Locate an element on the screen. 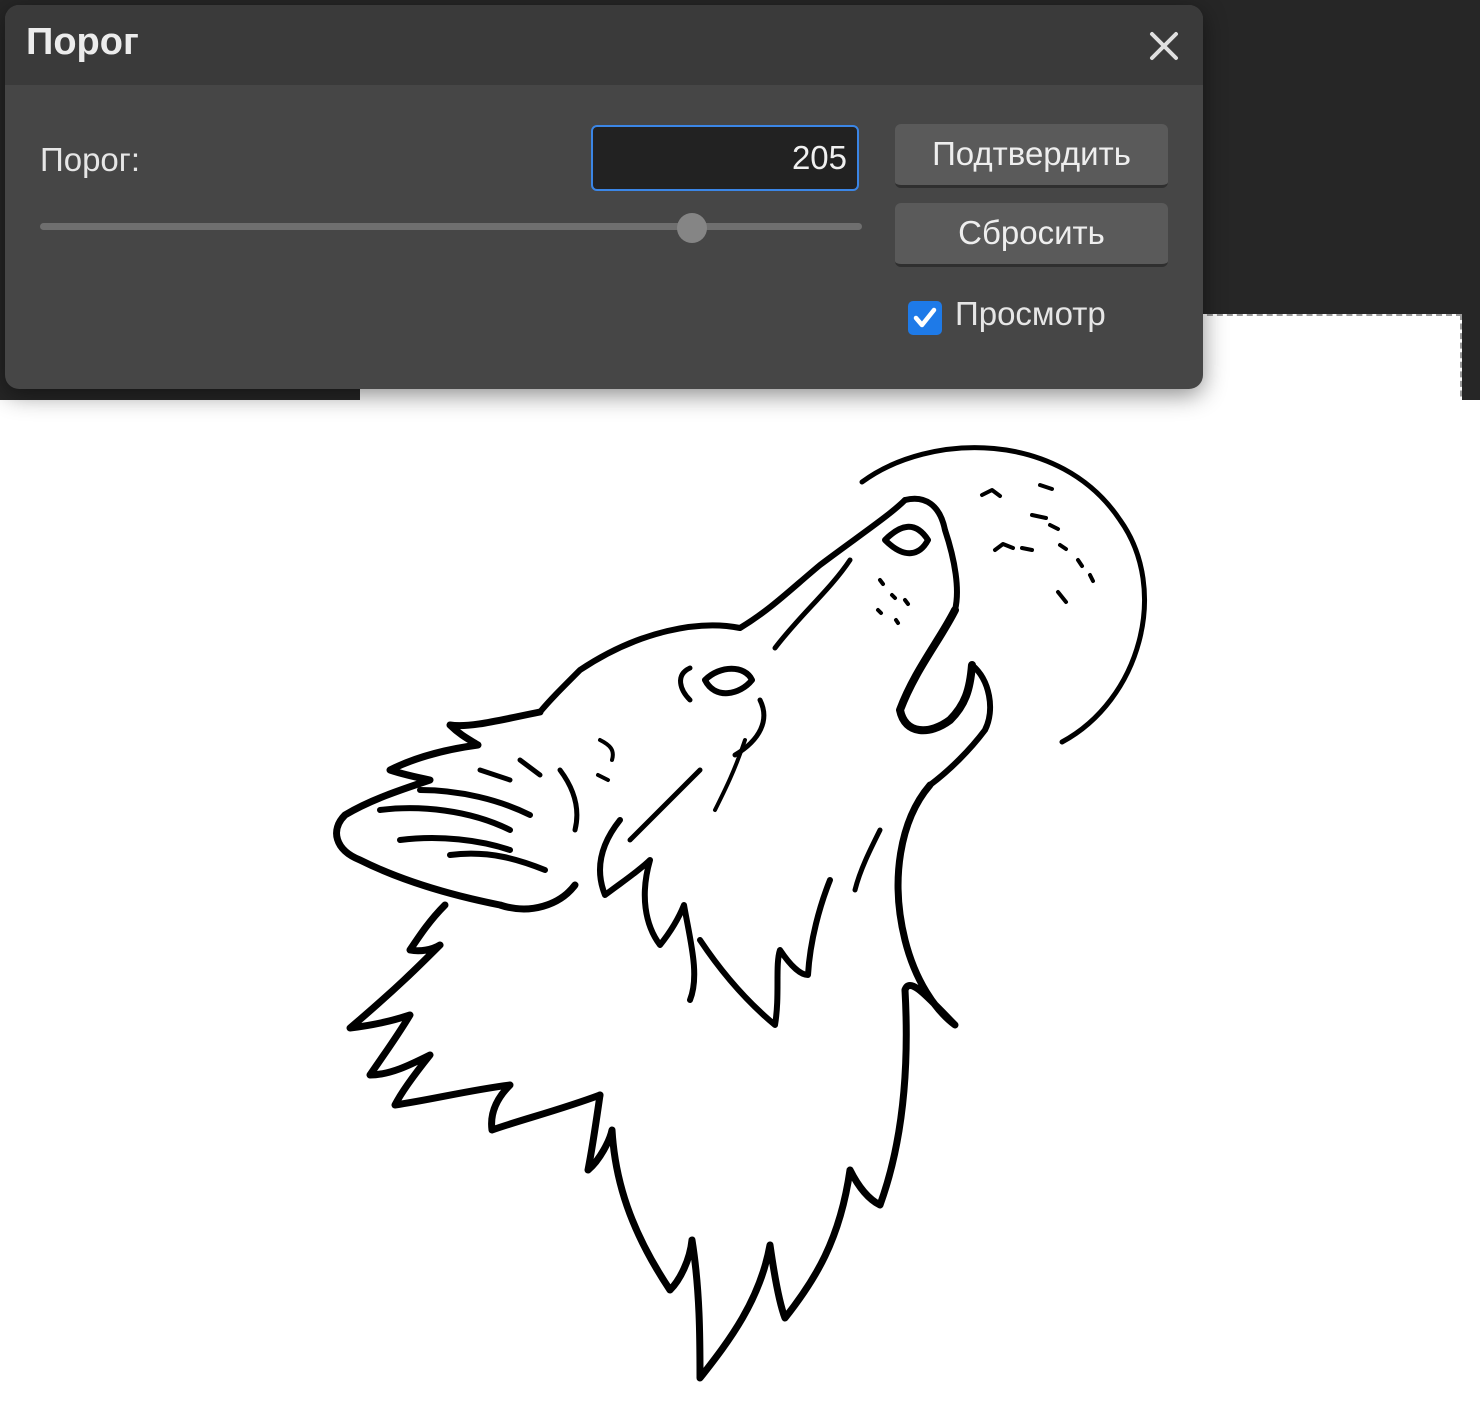 The image size is (1480, 1424). dialog-title: Порог is located at coordinates (82, 42).